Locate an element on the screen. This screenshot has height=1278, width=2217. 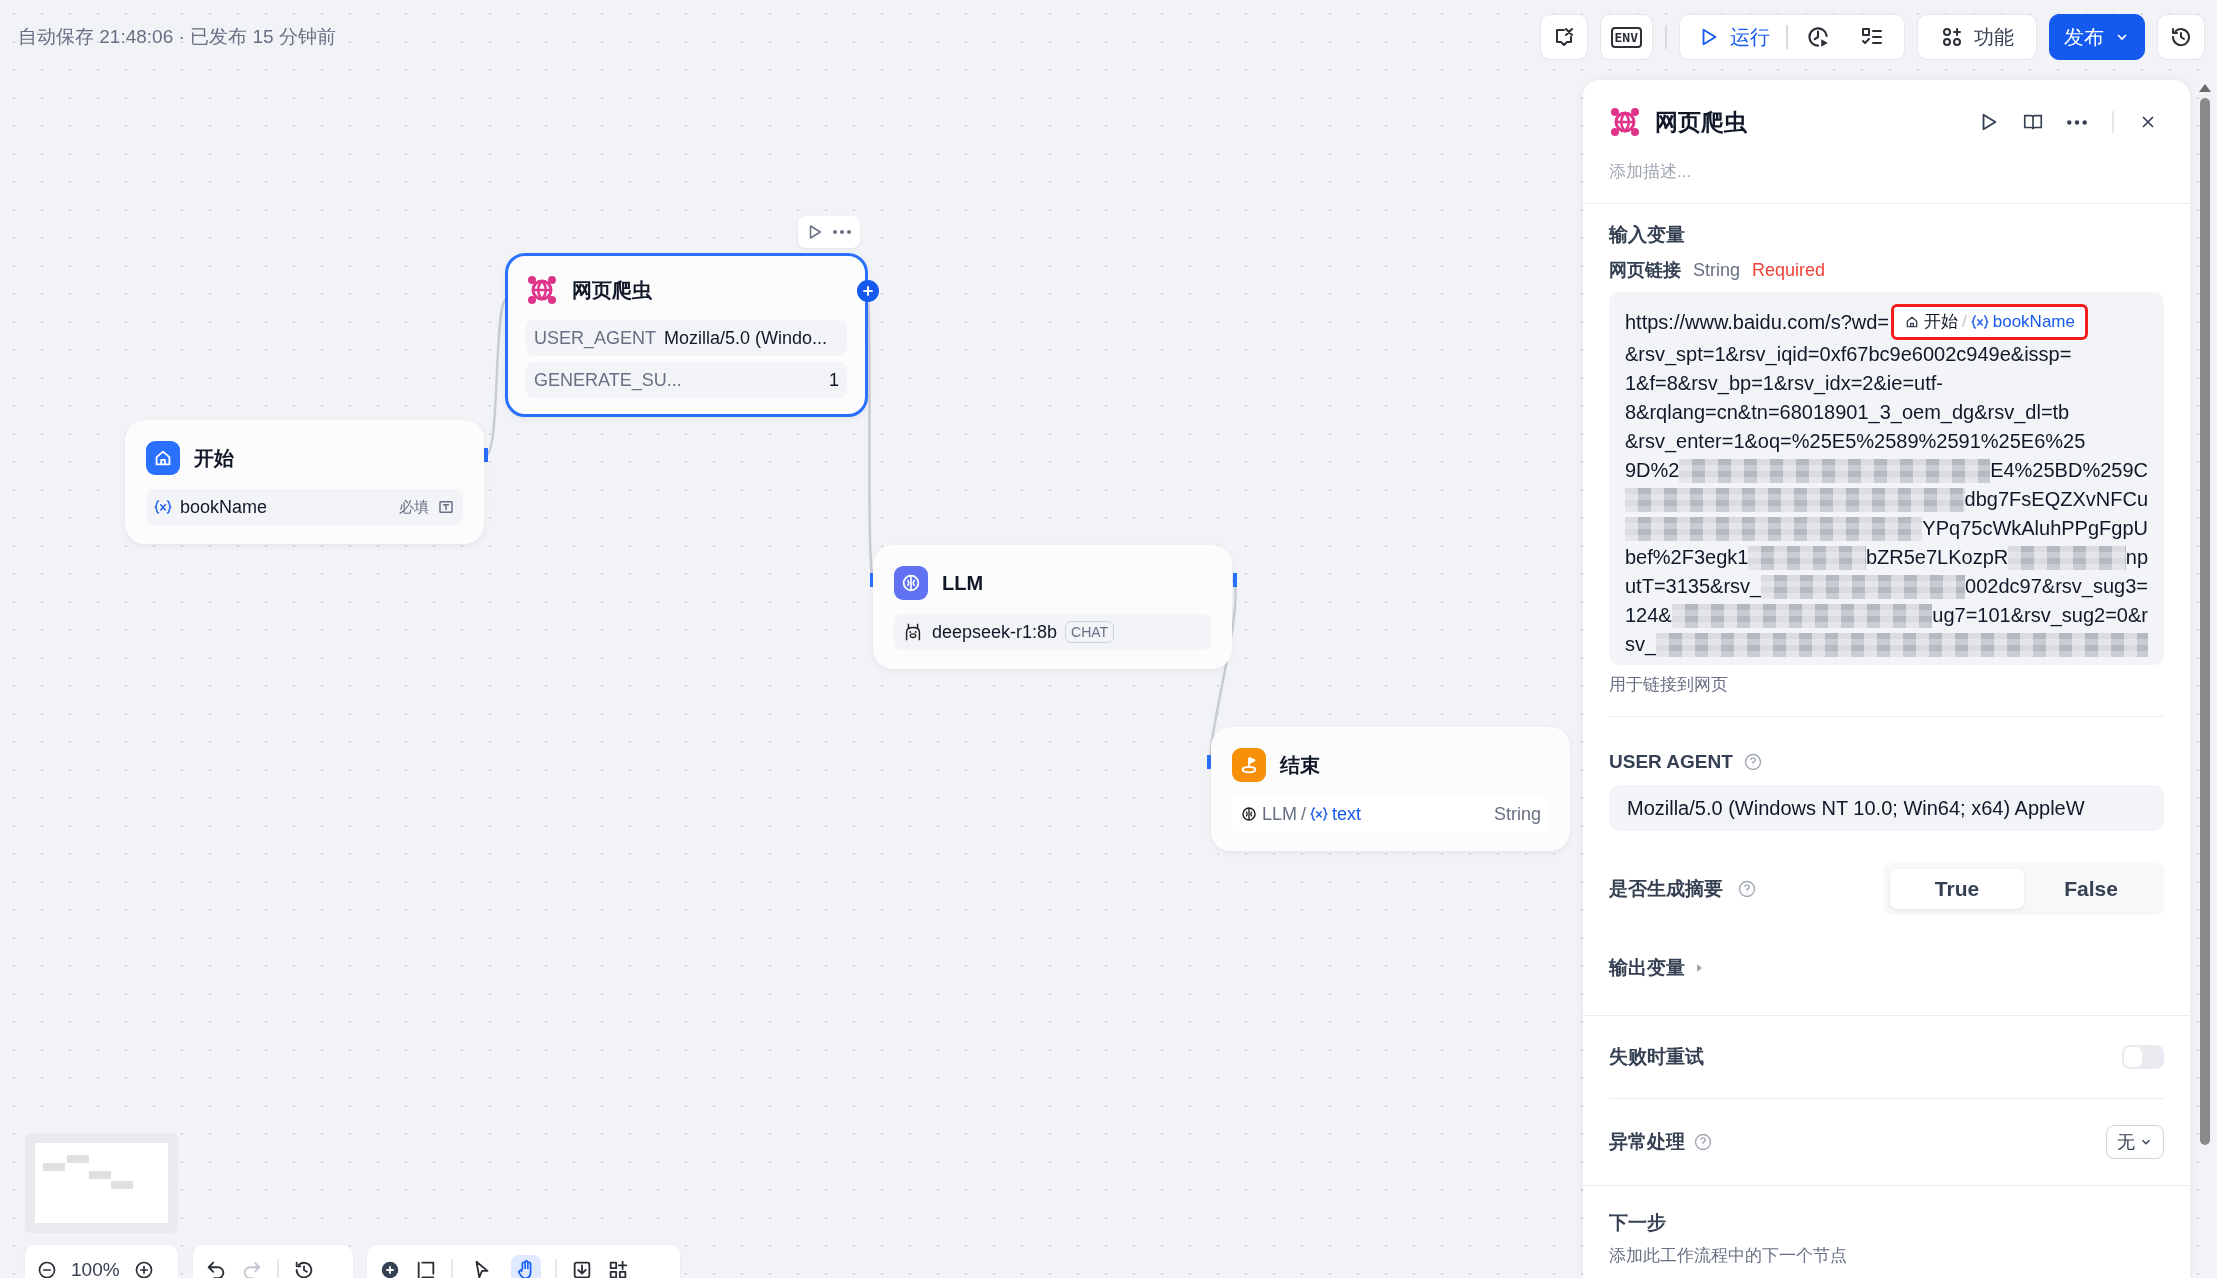
autosave-status: 自动保存 21:48:06 · 已发布 15 分钟前 is located at coordinates (177, 37).